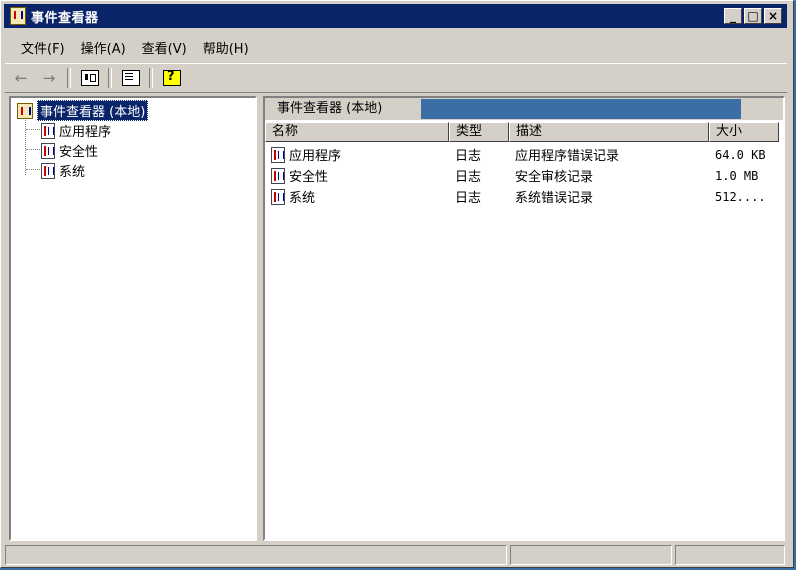  I want to click on tree-item-application: 应用程序, so click(76, 130).